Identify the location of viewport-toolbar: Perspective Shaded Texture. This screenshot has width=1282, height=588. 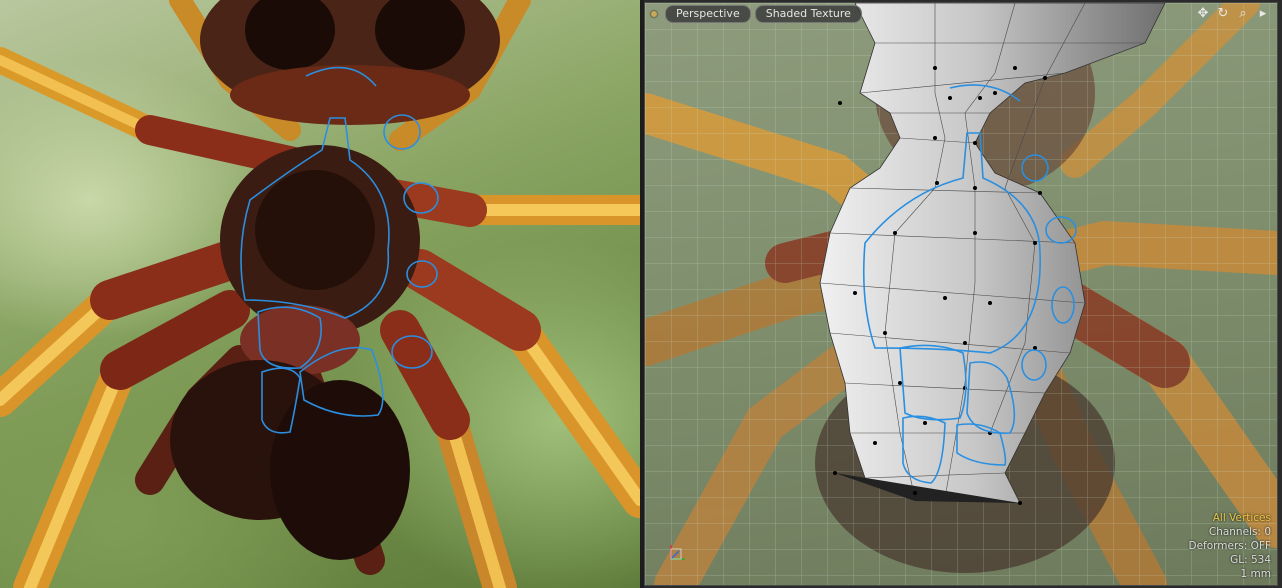
(961, 14).